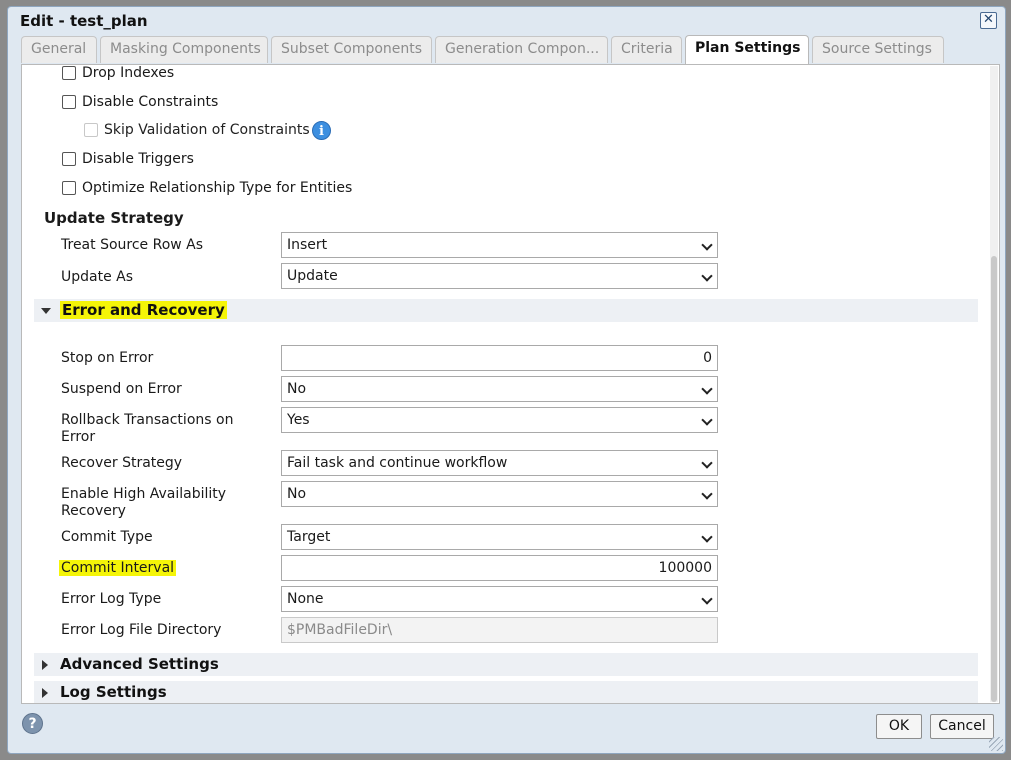 The width and height of the screenshot is (1011, 760). What do you see at coordinates (499, 358) in the screenshot?
I see `stop-on-error-input: 0` at bounding box center [499, 358].